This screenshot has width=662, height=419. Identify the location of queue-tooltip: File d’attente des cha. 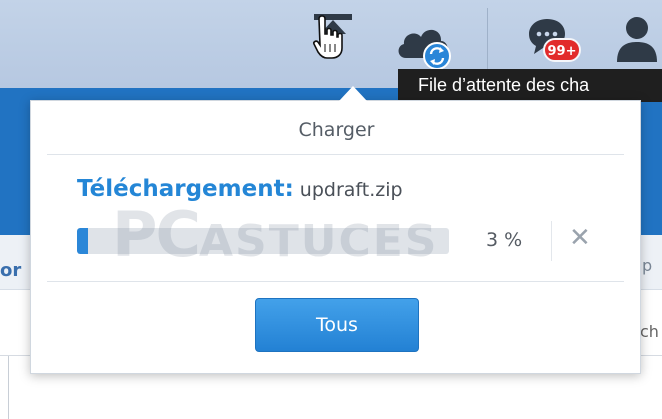
(530, 85).